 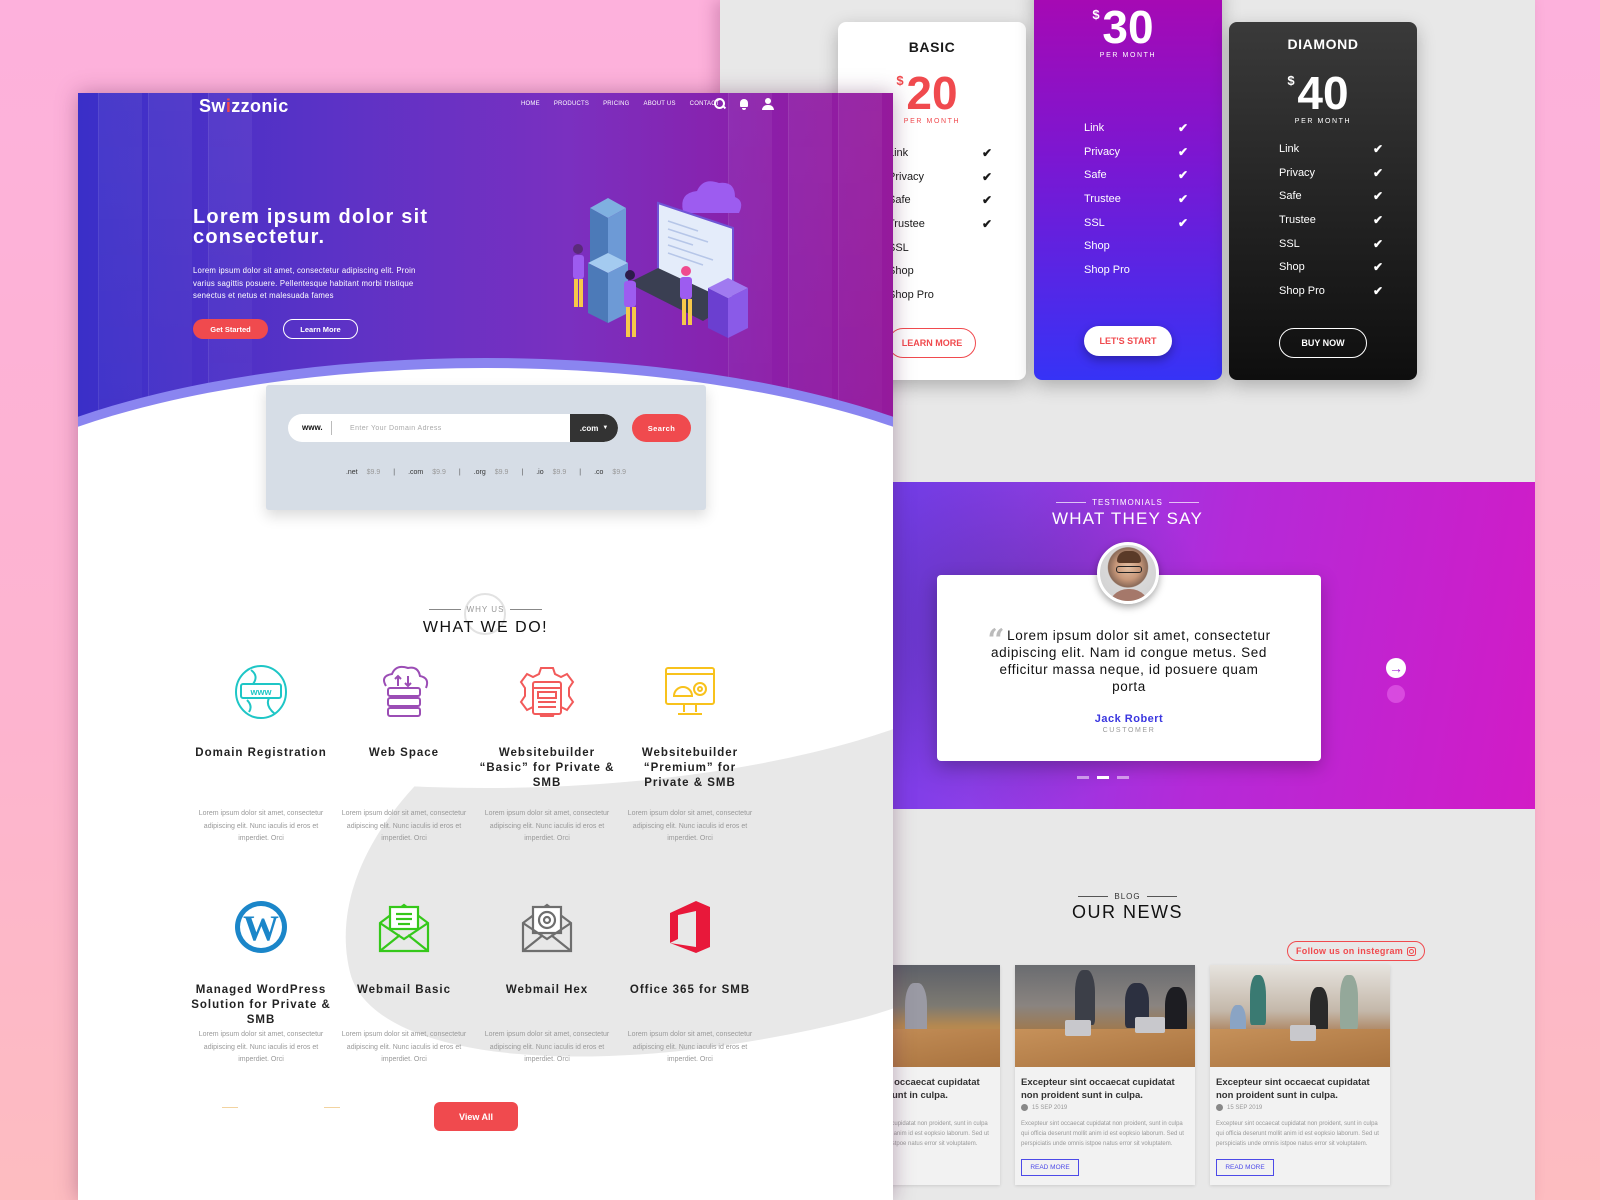 What do you see at coordinates (530, 104) in the screenshot?
I see `nav-home: HOME` at bounding box center [530, 104].